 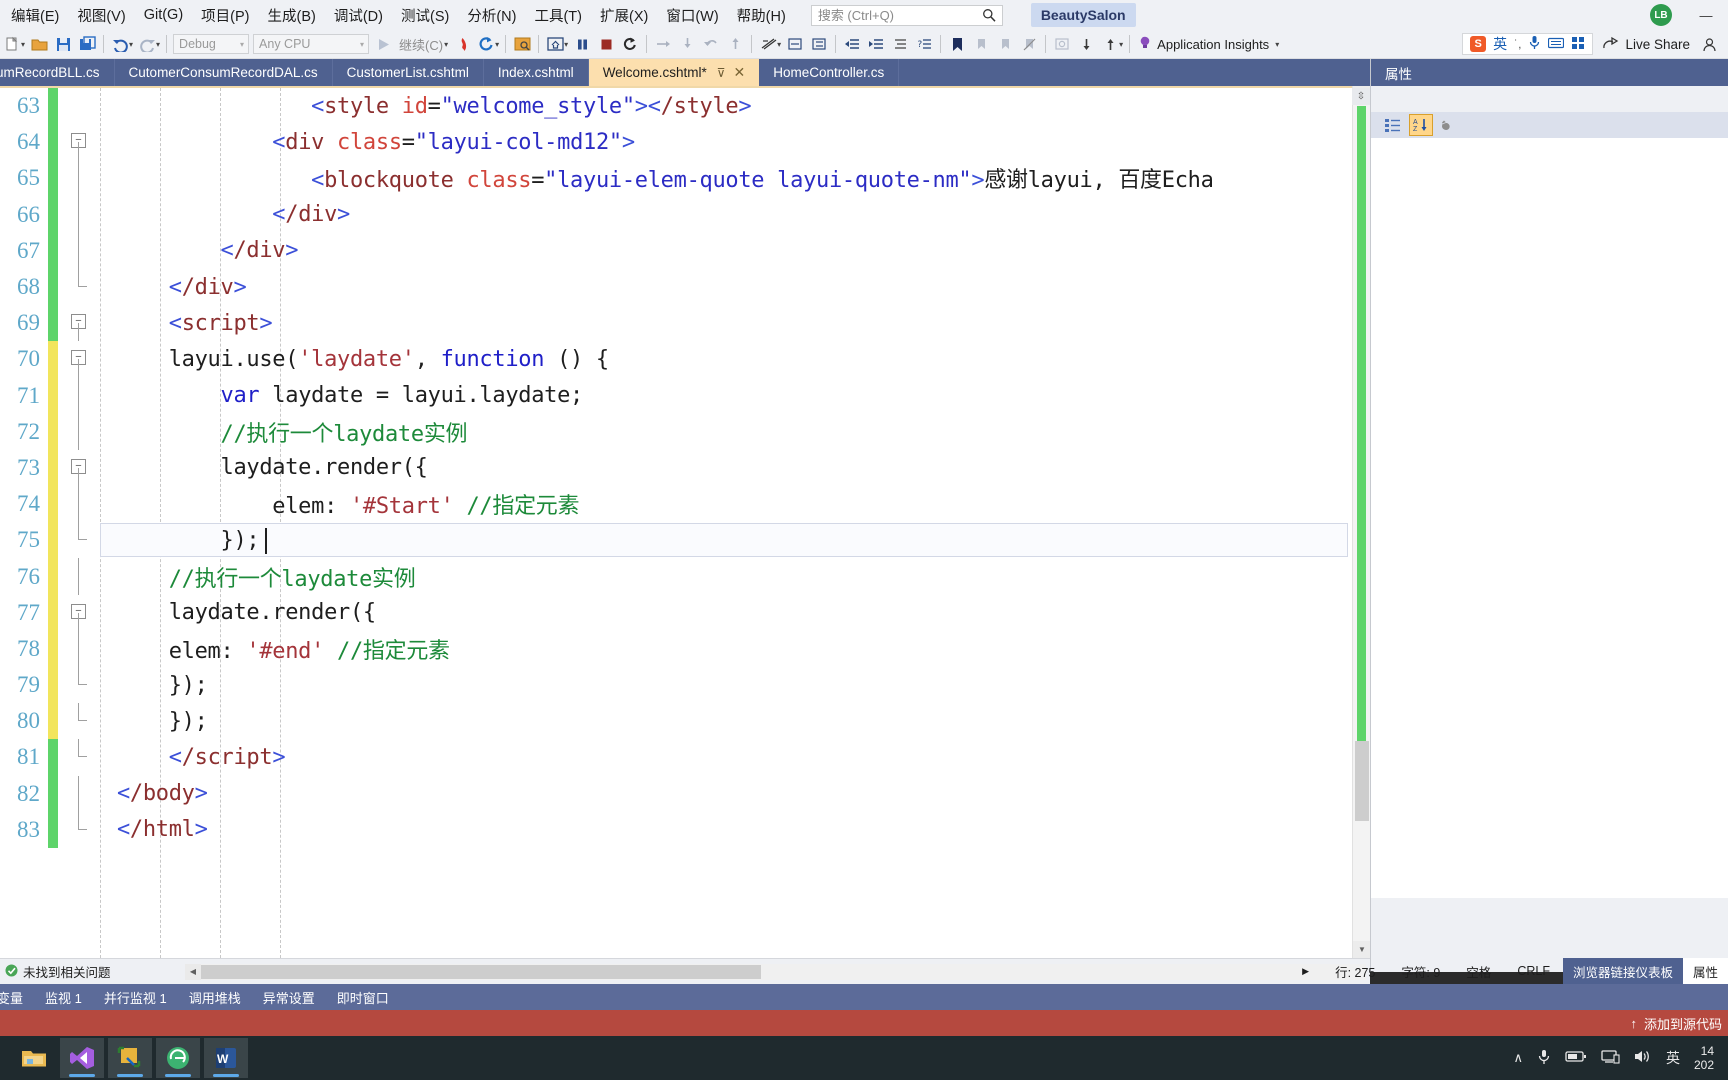 I want to click on tab-watch-1: 监视 1, so click(x=63, y=997).